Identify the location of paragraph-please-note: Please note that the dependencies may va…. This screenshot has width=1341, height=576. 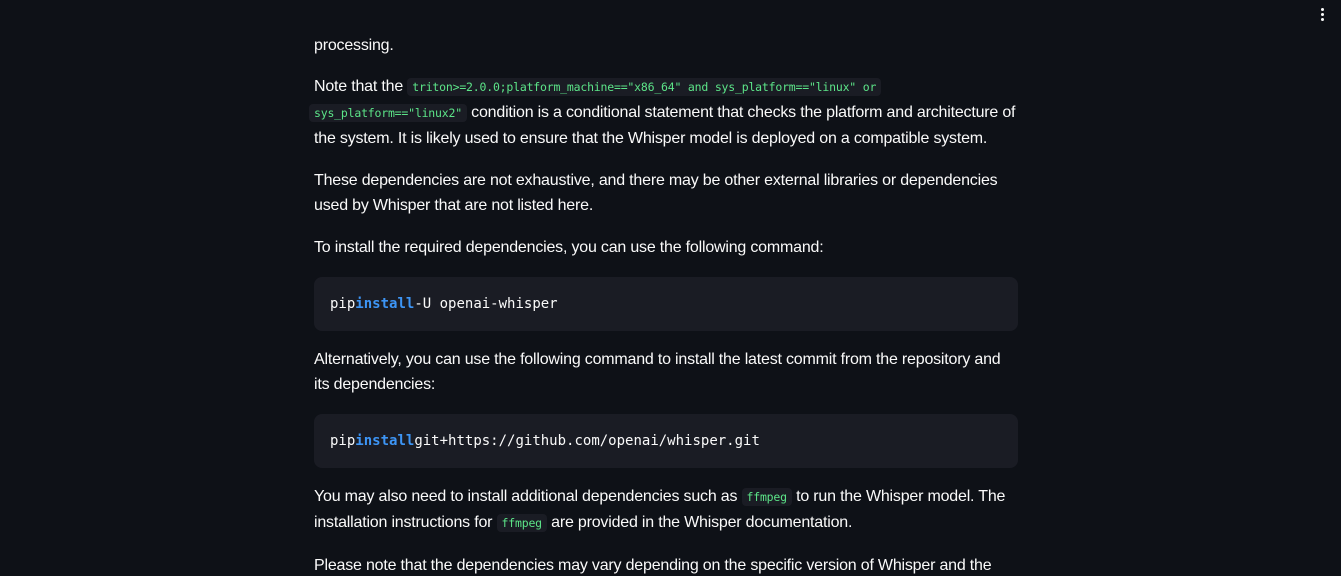
(653, 565).